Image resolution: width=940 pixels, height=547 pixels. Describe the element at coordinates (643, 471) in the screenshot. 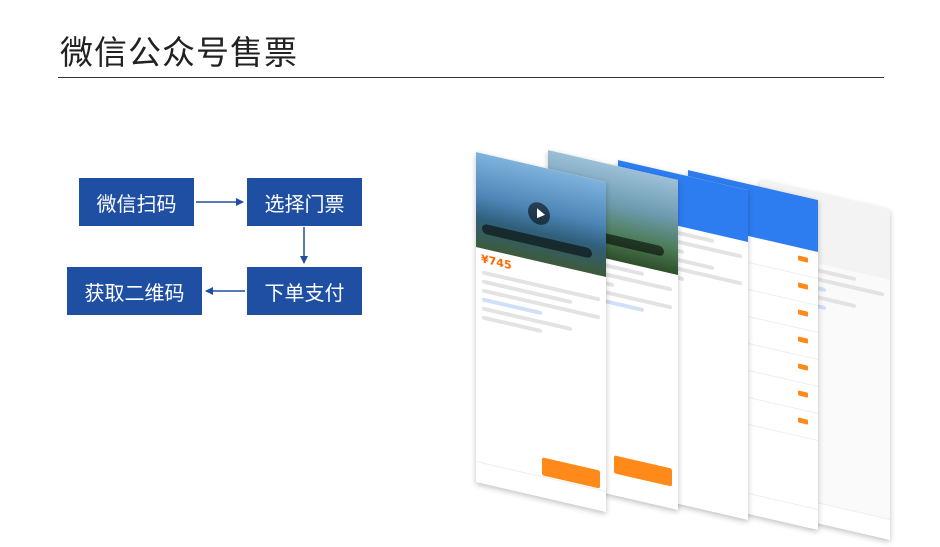

I see `book-now-button-image` at that location.